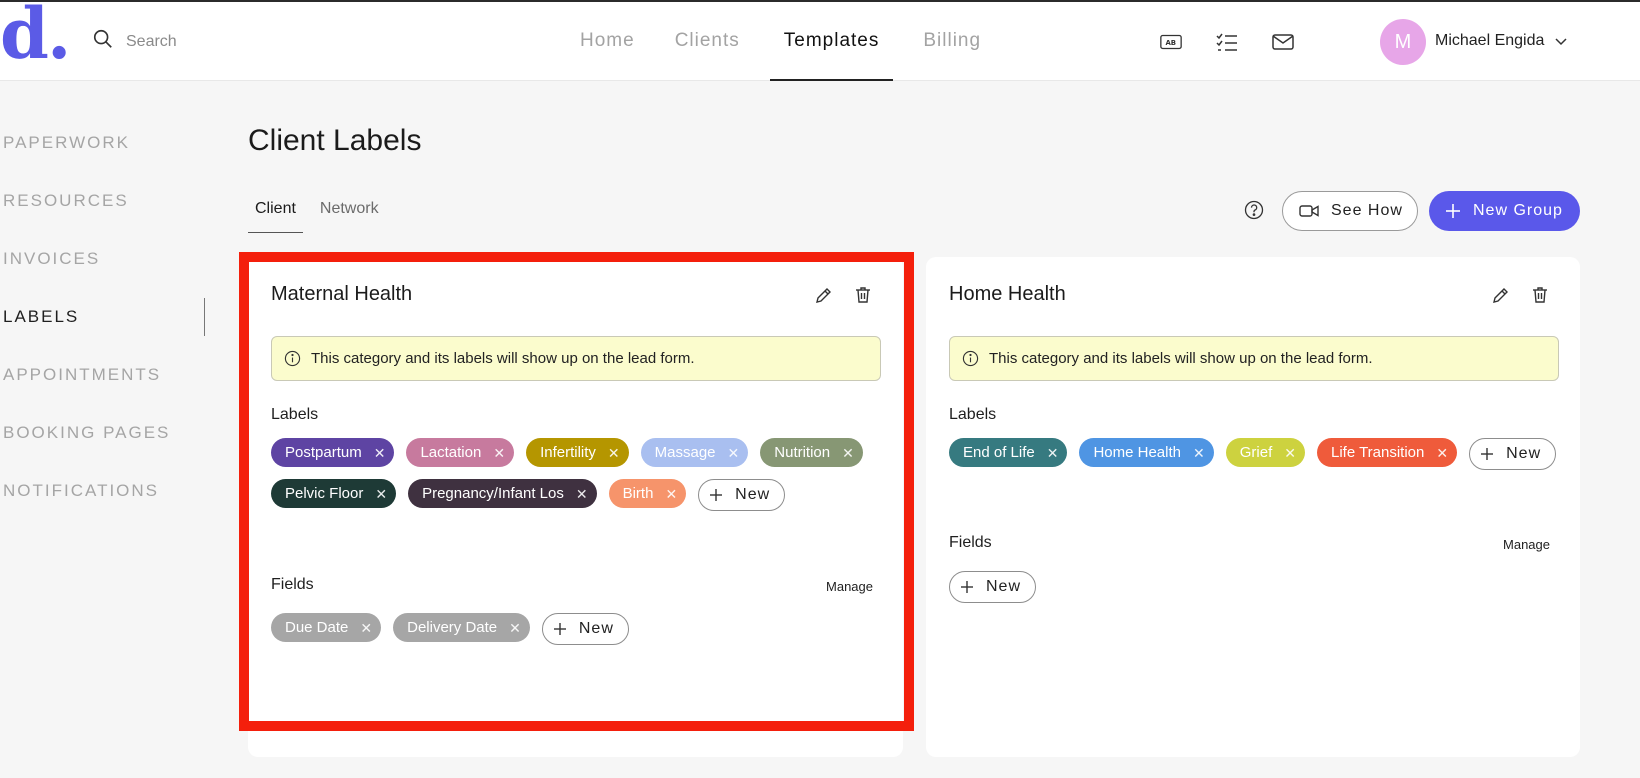 Image resolution: width=1640 pixels, height=778 pixels. What do you see at coordinates (342, 294) in the screenshot?
I see `group-title: Maternal Health` at bounding box center [342, 294].